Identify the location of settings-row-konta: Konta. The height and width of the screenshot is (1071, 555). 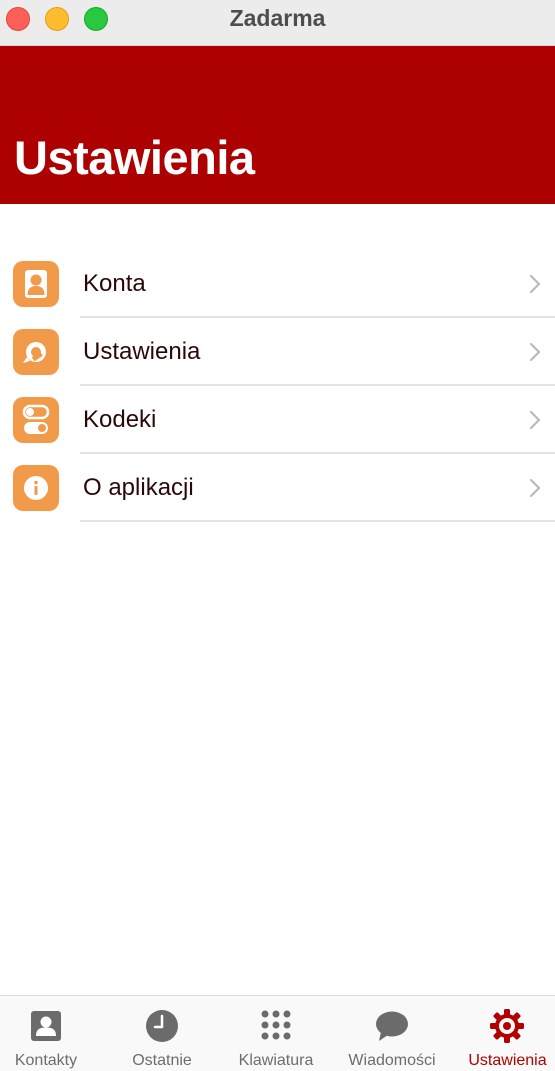
(277, 284).